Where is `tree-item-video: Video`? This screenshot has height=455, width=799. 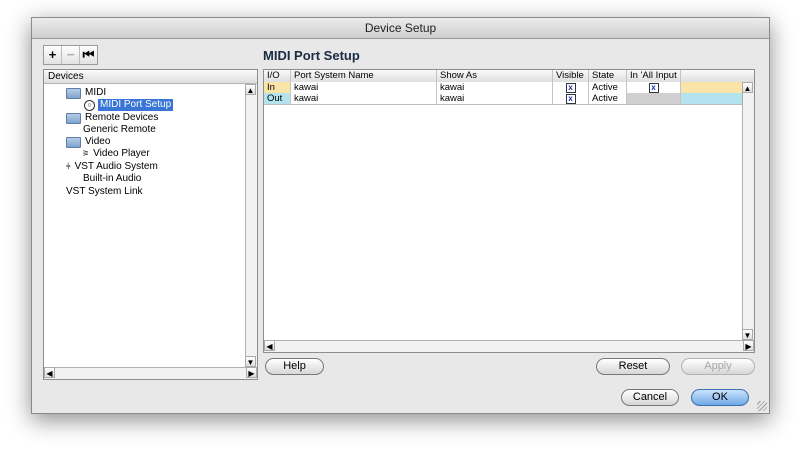 tree-item-video: Video is located at coordinates (88, 142).